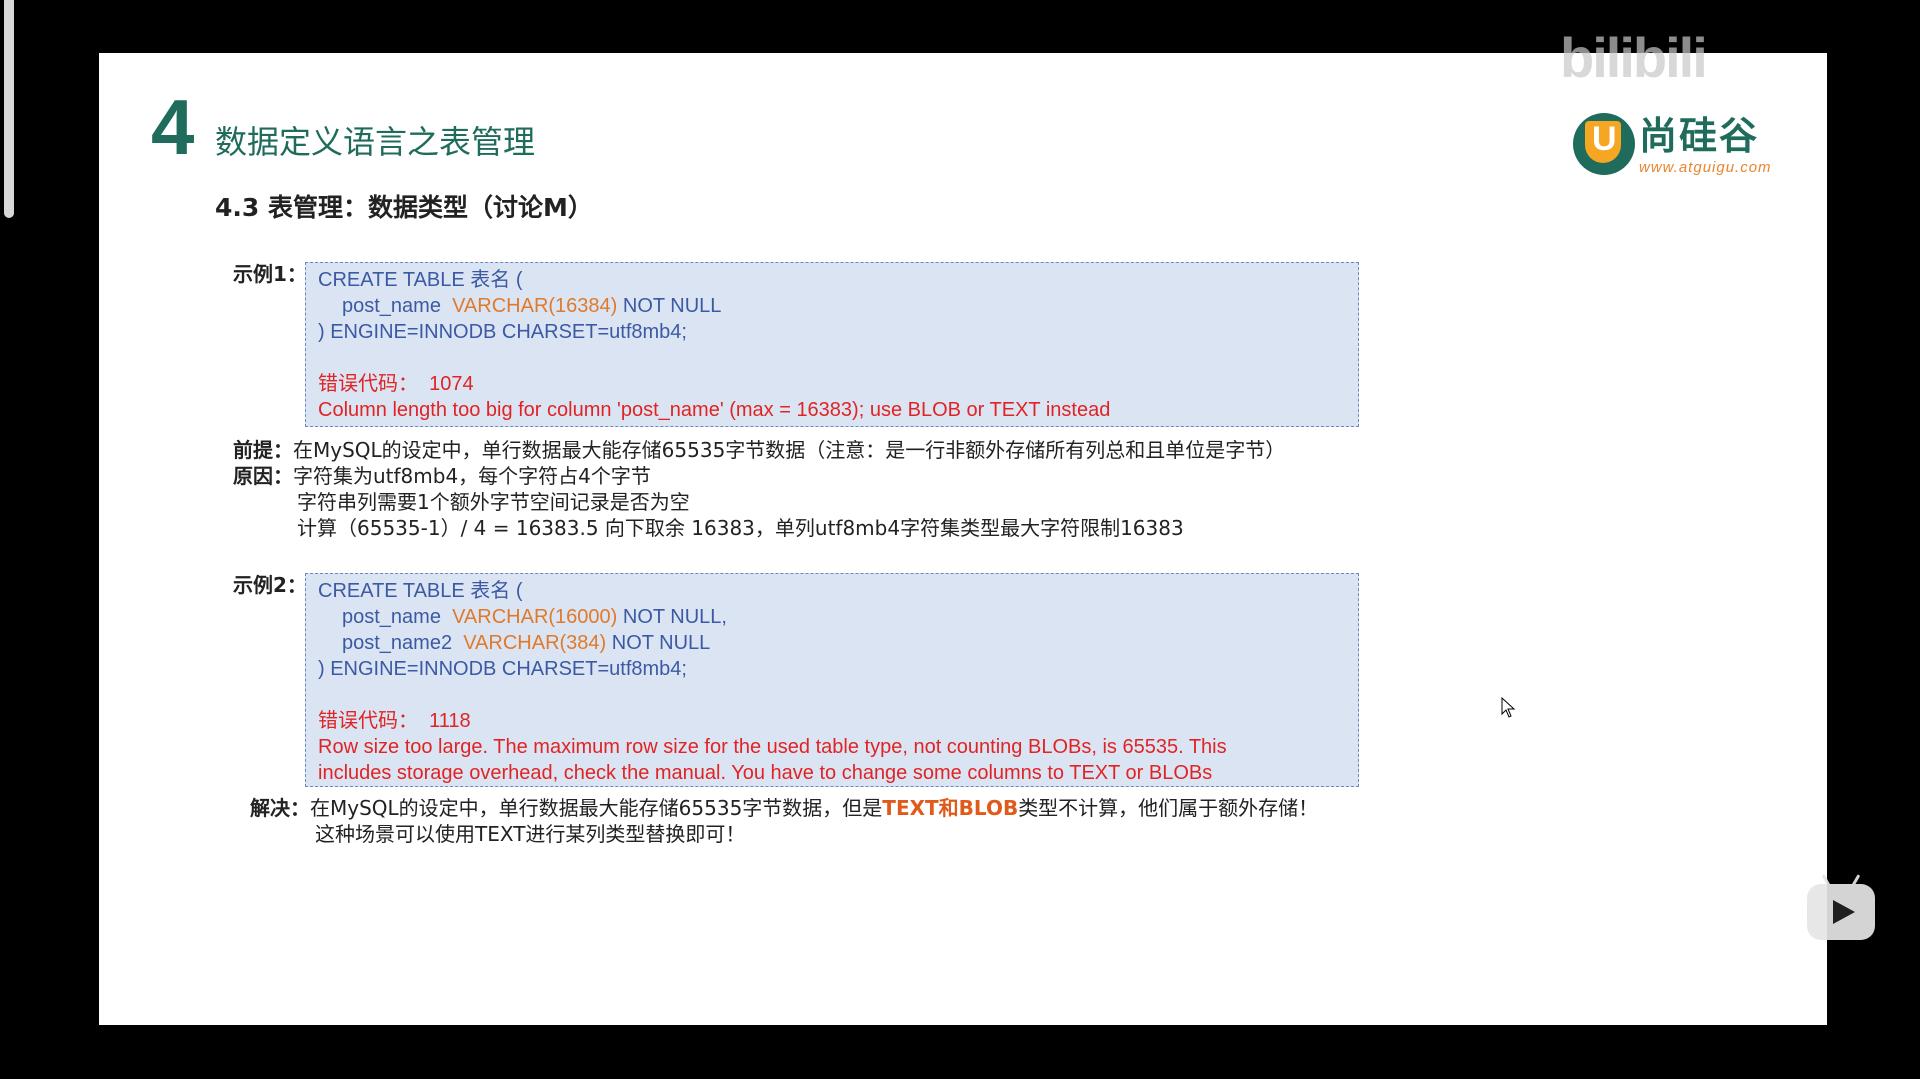 This screenshot has width=1920, height=1079. Describe the element at coordinates (526, 643) in the screenshot. I see `code-line: post_name2 VARCHAR(384) NOT NULL` at that location.